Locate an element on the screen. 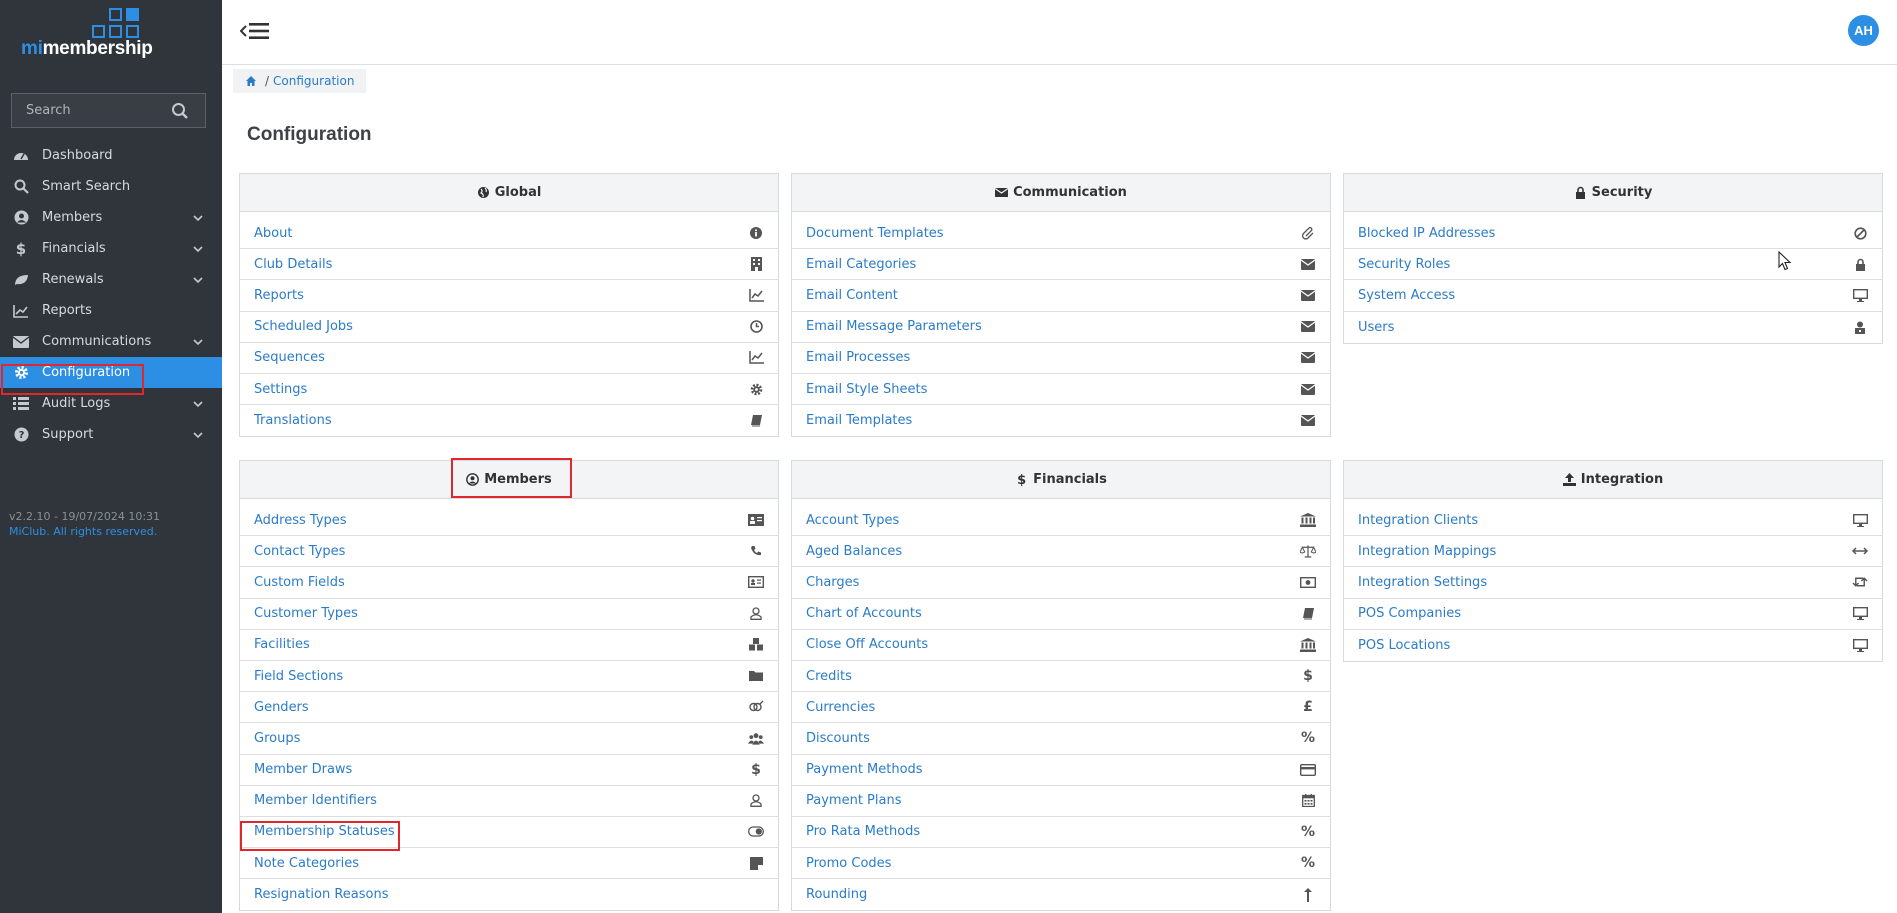 Image resolution: width=1897 pixels, height=913 pixels. sidebar-item-members: Members is located at coordinates (111, 217).